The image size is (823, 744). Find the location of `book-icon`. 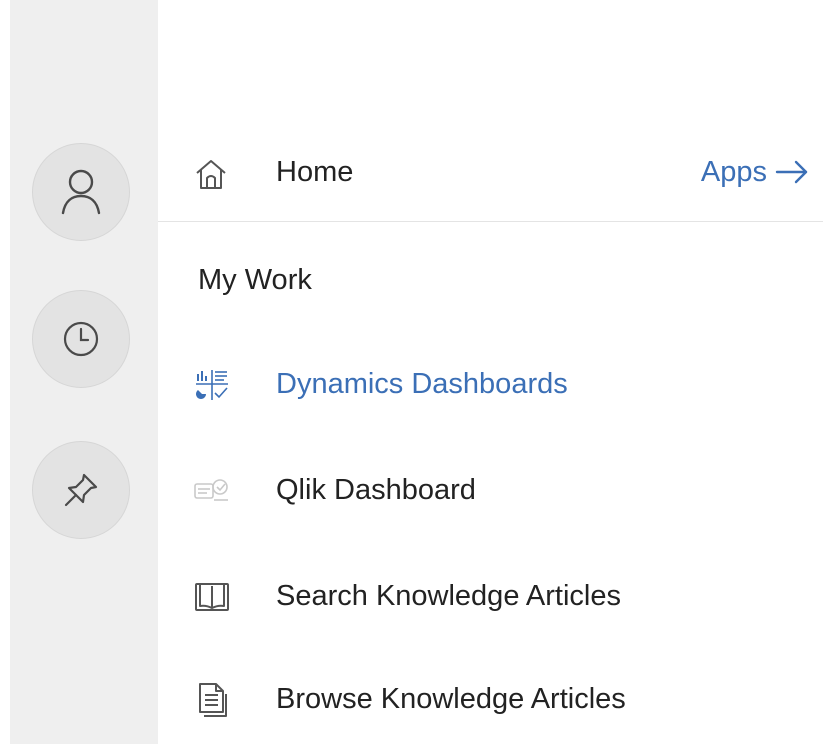

book-icon is located at coordinates (212, 597).